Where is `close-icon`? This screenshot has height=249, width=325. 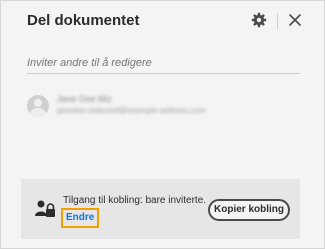 close-icon is located at coordinates (295, 20).